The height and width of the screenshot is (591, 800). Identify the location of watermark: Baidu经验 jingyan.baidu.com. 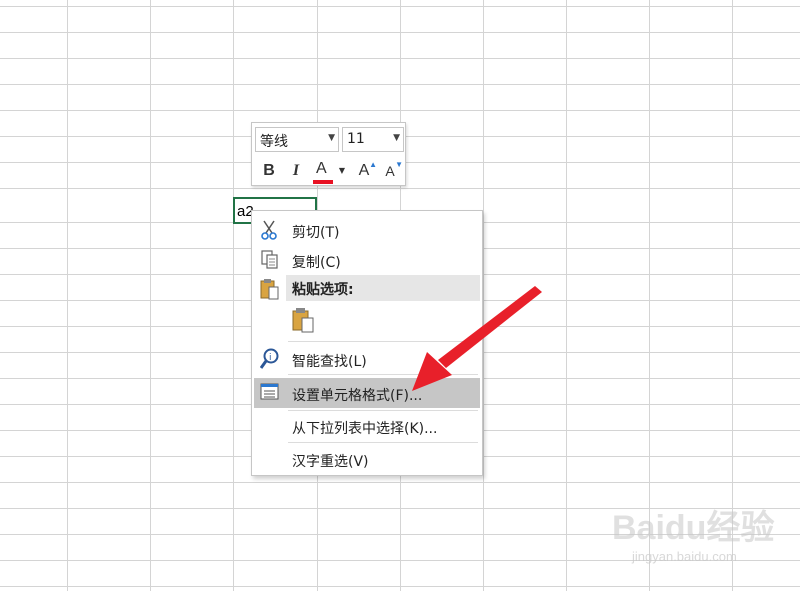
(693, 532).